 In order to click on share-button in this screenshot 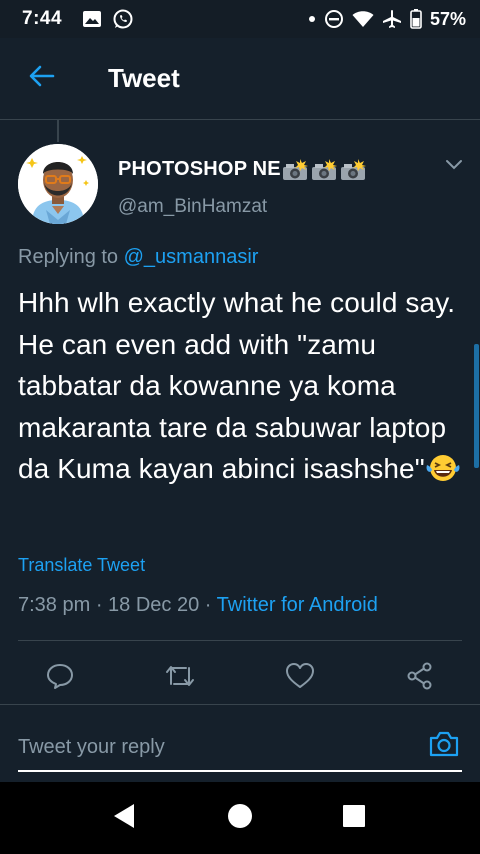, I will do `click(420, 678)`.